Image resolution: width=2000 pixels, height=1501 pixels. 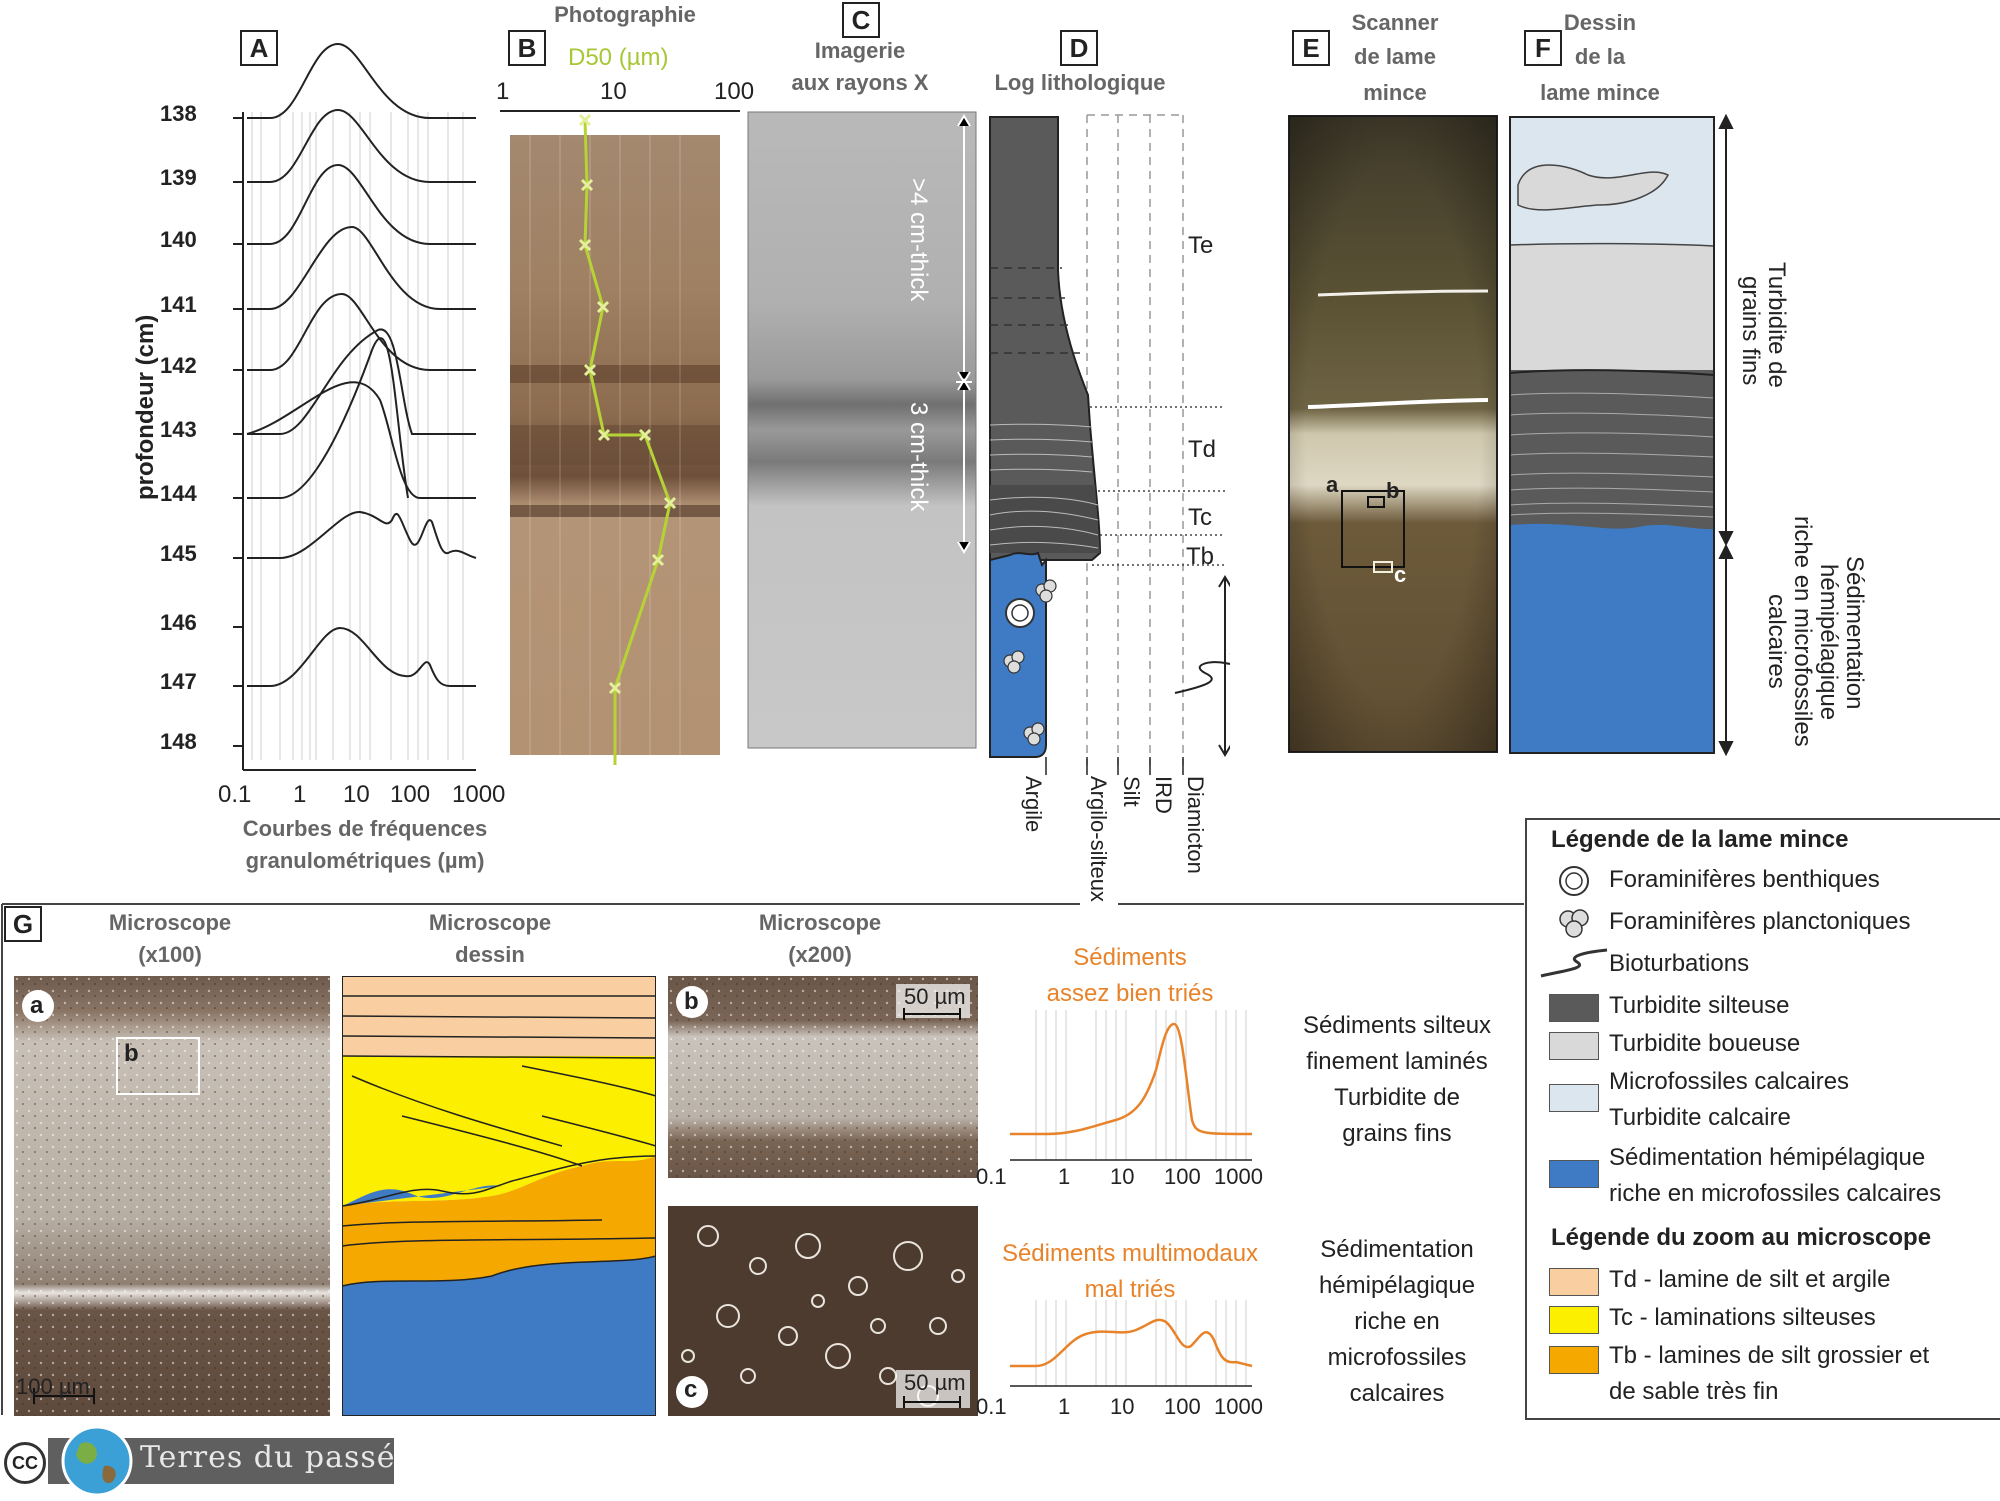 I want to click on c-thick-1: >4 cm-thick, so click(x=918, y=240).